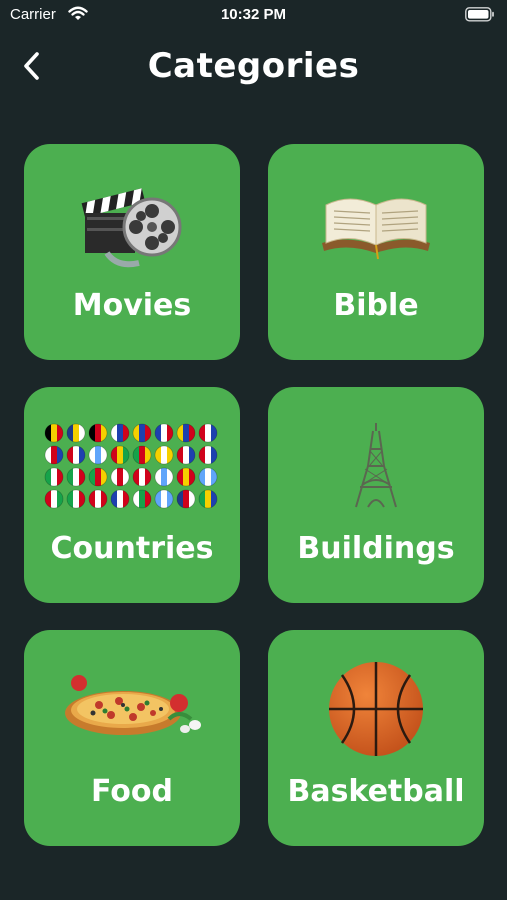 This screenshot has height=900, width=507. What do you see at coordinates (376, 305) in the screenshot?
I see `category-label-bible: Bible` at bounding box center [376, 305].